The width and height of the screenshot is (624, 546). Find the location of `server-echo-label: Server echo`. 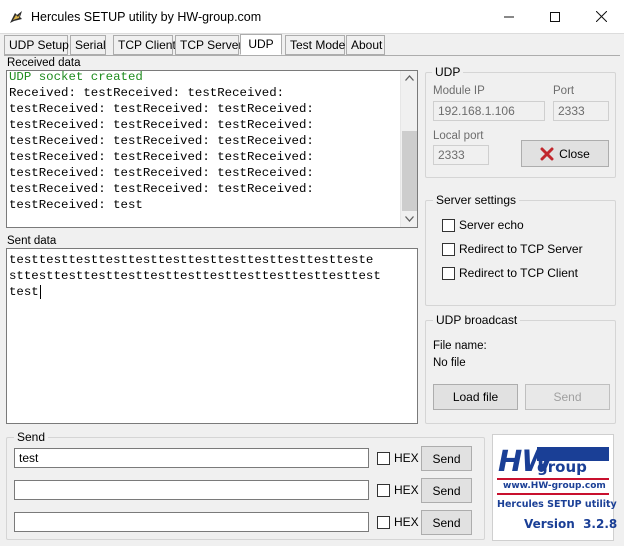

server-echo-label: Server echo is located at coordinates (491, 225).